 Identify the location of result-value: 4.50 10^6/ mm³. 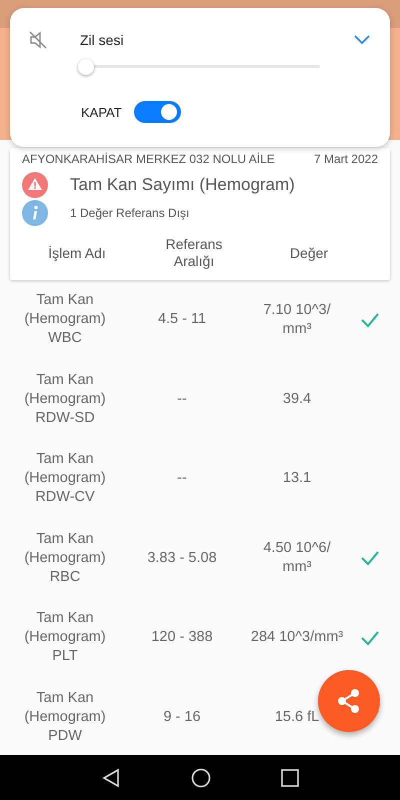
(297, 558).